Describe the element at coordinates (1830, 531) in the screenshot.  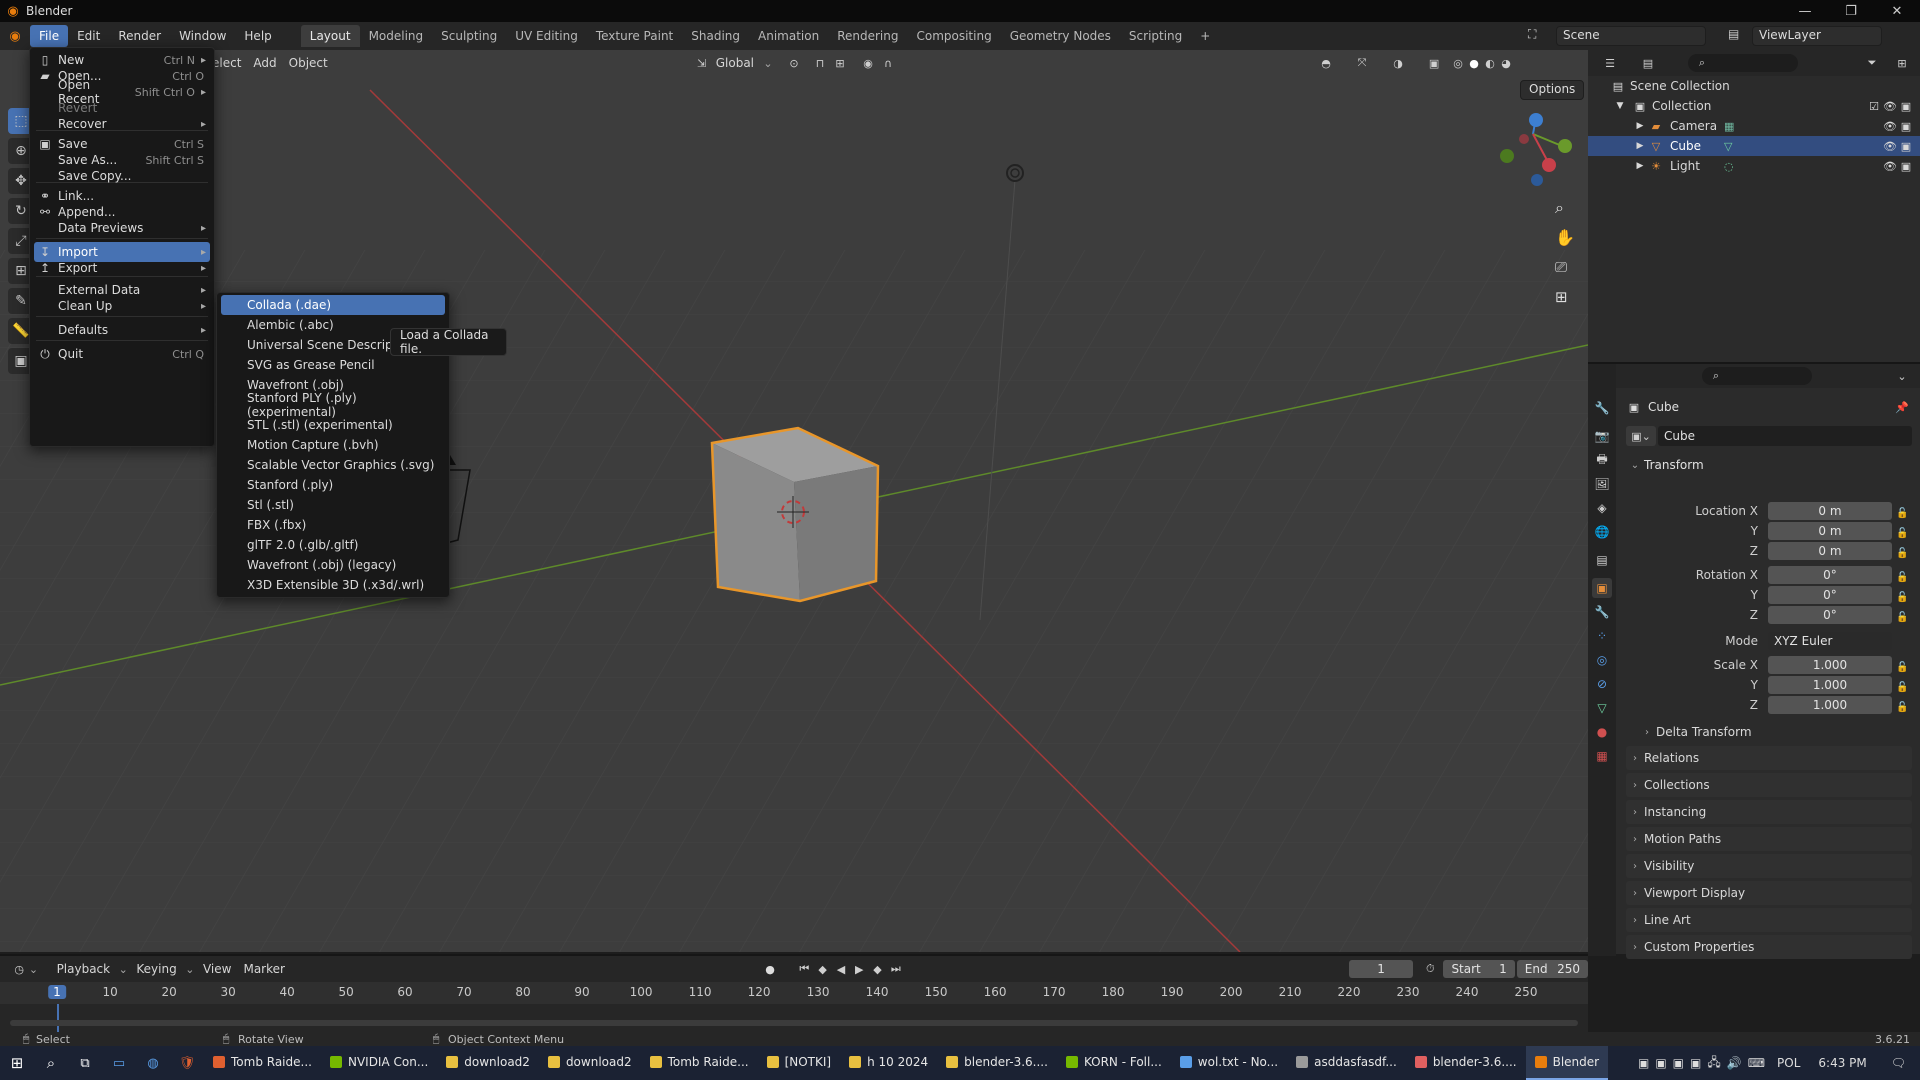
I see `location-y-field: 0 m` at that location.